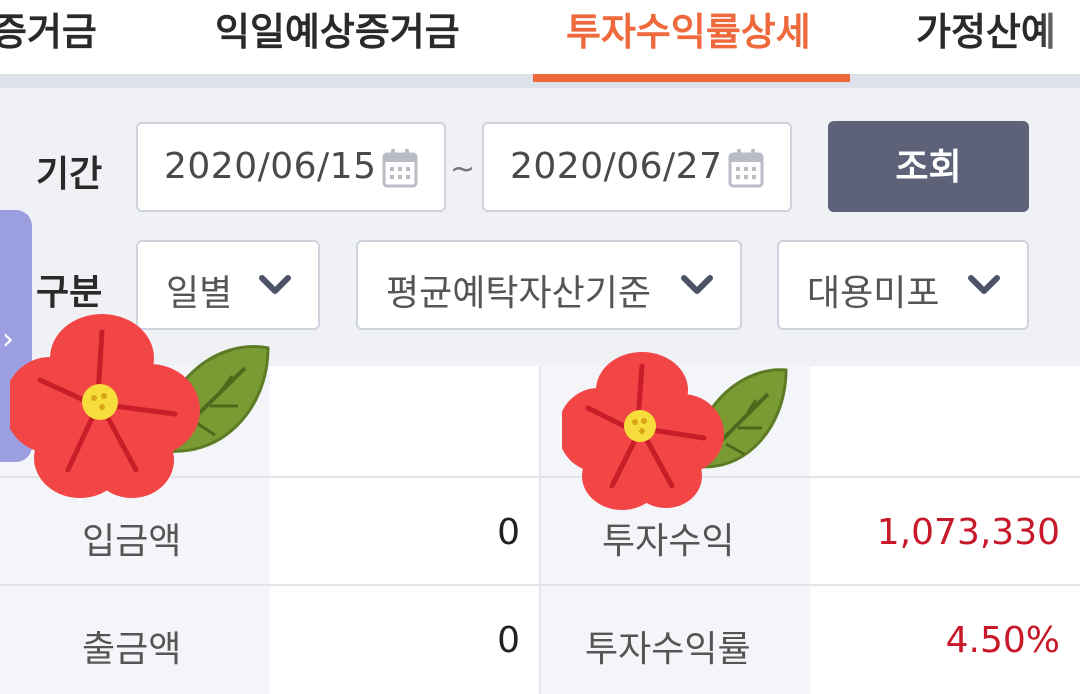  I want to click on investment-profit-label: 투자수익, so click(668, 541).